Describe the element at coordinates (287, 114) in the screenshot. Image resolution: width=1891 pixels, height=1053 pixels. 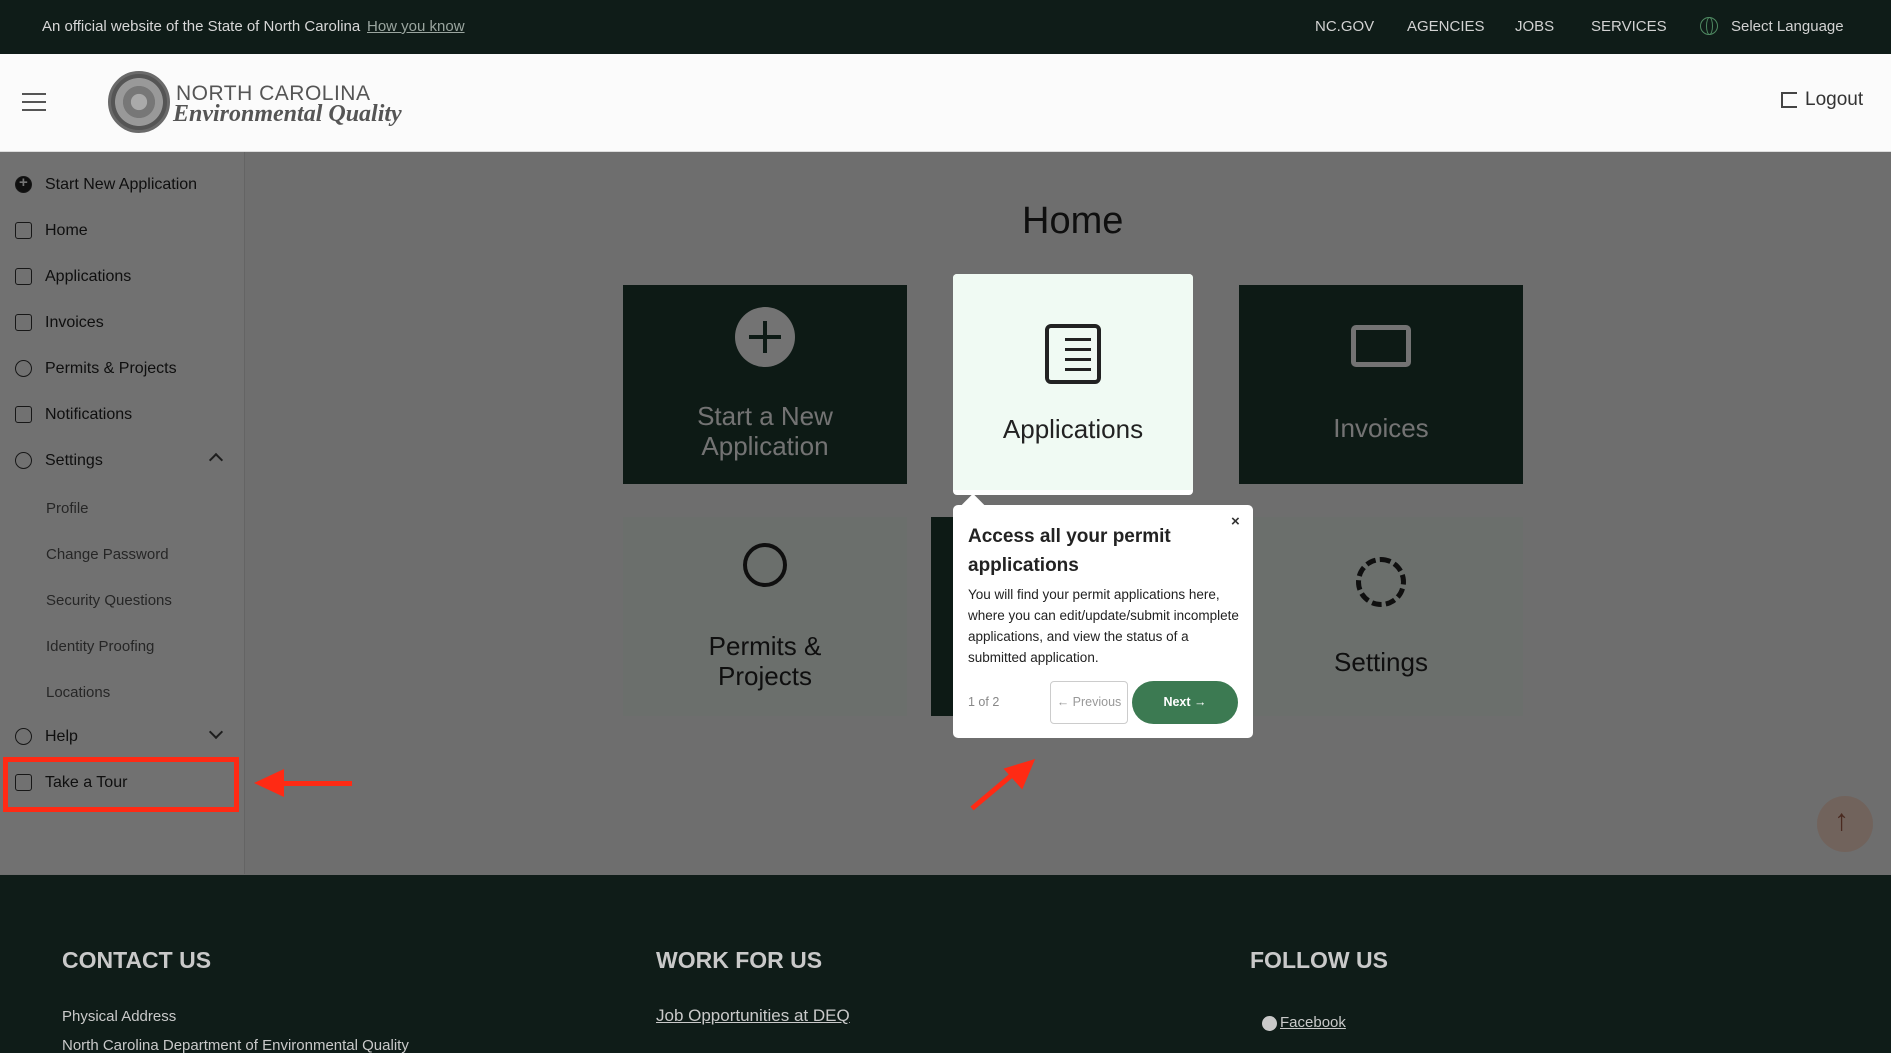
I see `brand-line2: Environmental Quality` at that location.